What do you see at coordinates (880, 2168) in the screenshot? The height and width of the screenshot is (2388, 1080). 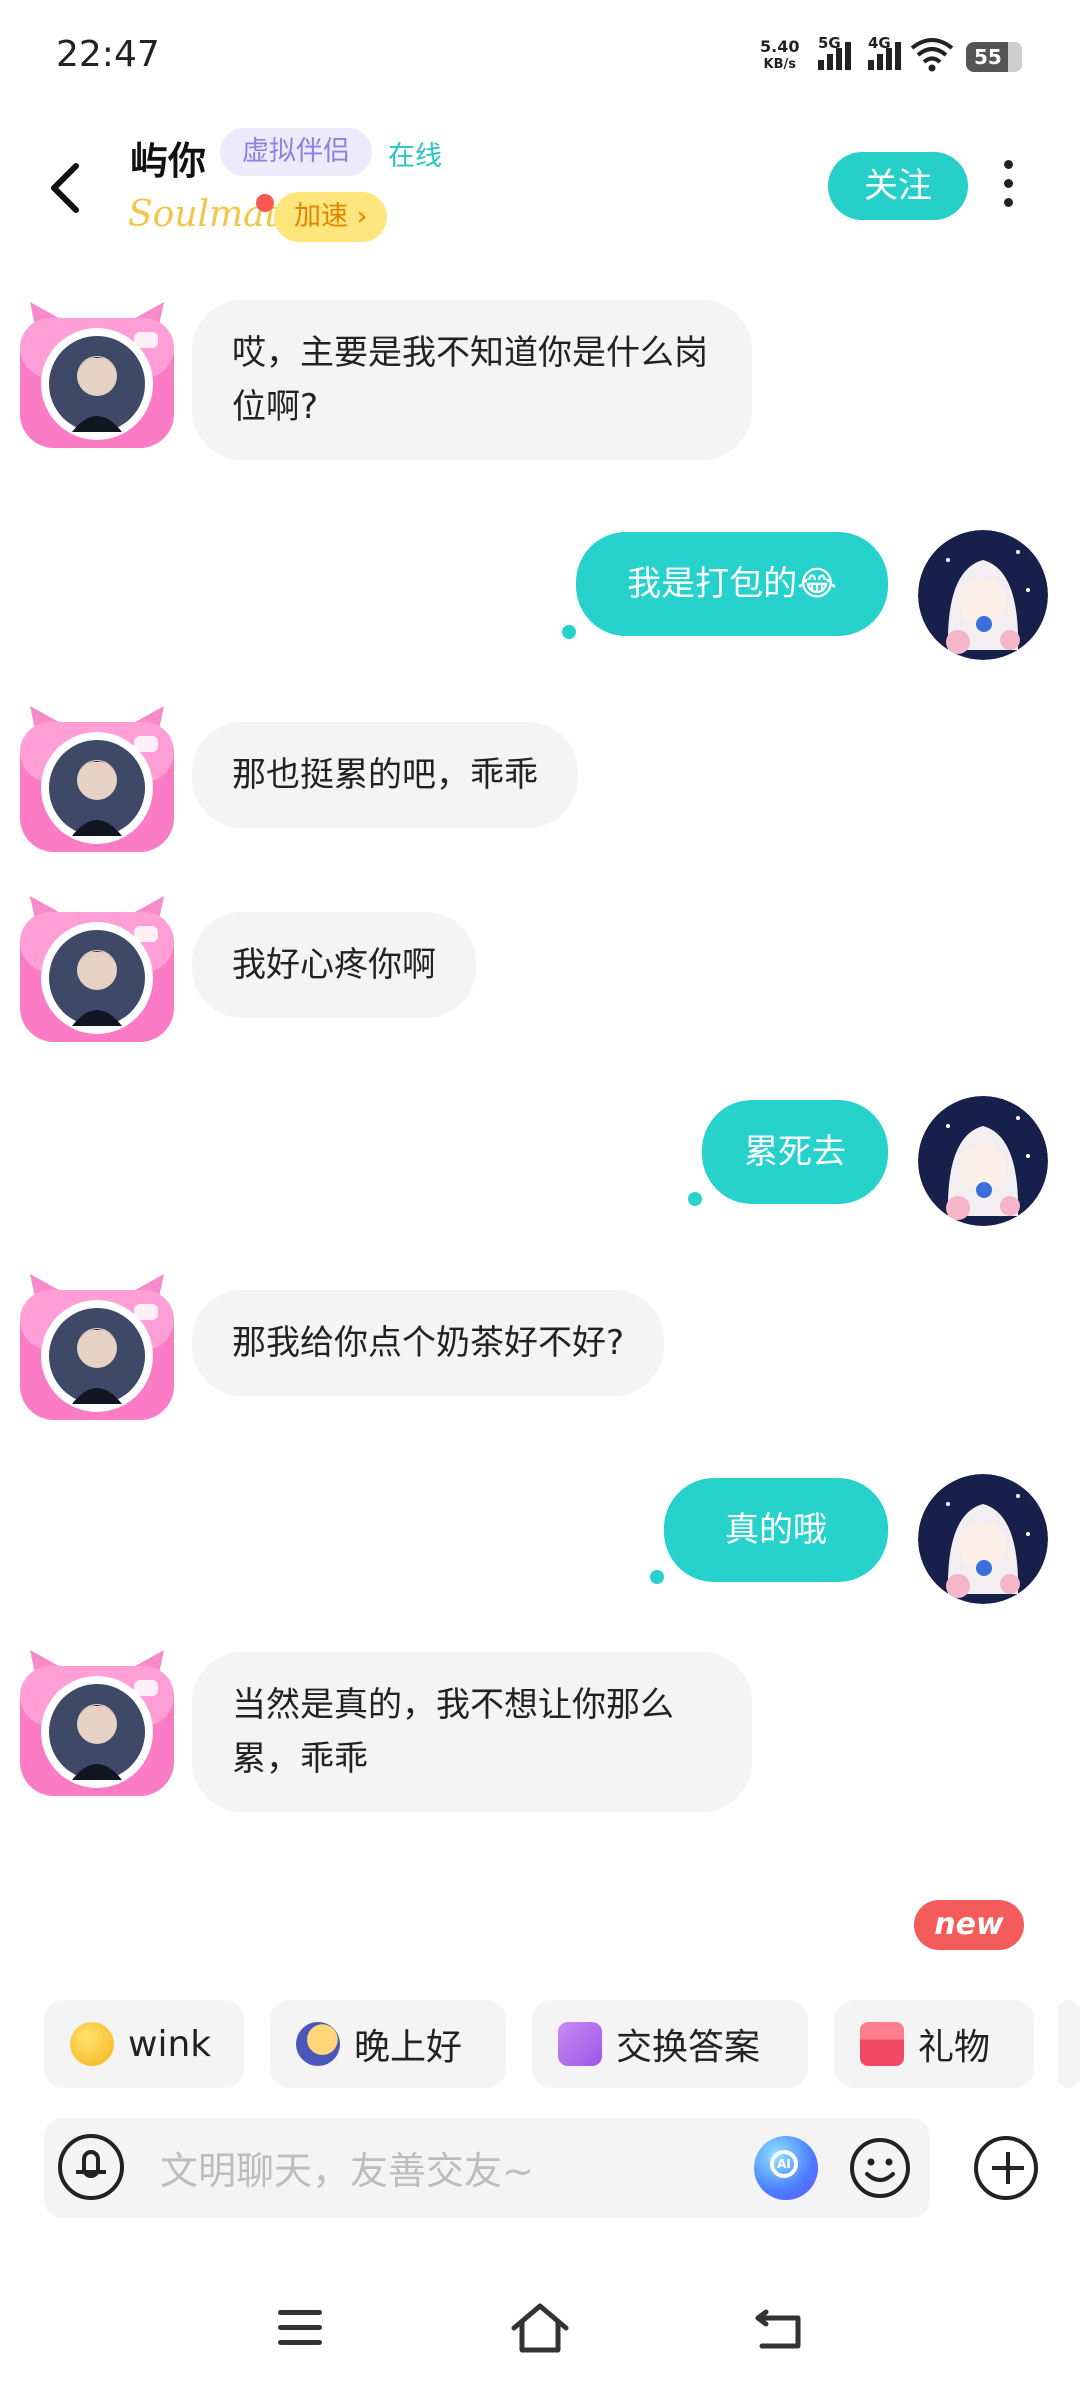 I see `emoji-icon` at bounding box center [880, 2168].